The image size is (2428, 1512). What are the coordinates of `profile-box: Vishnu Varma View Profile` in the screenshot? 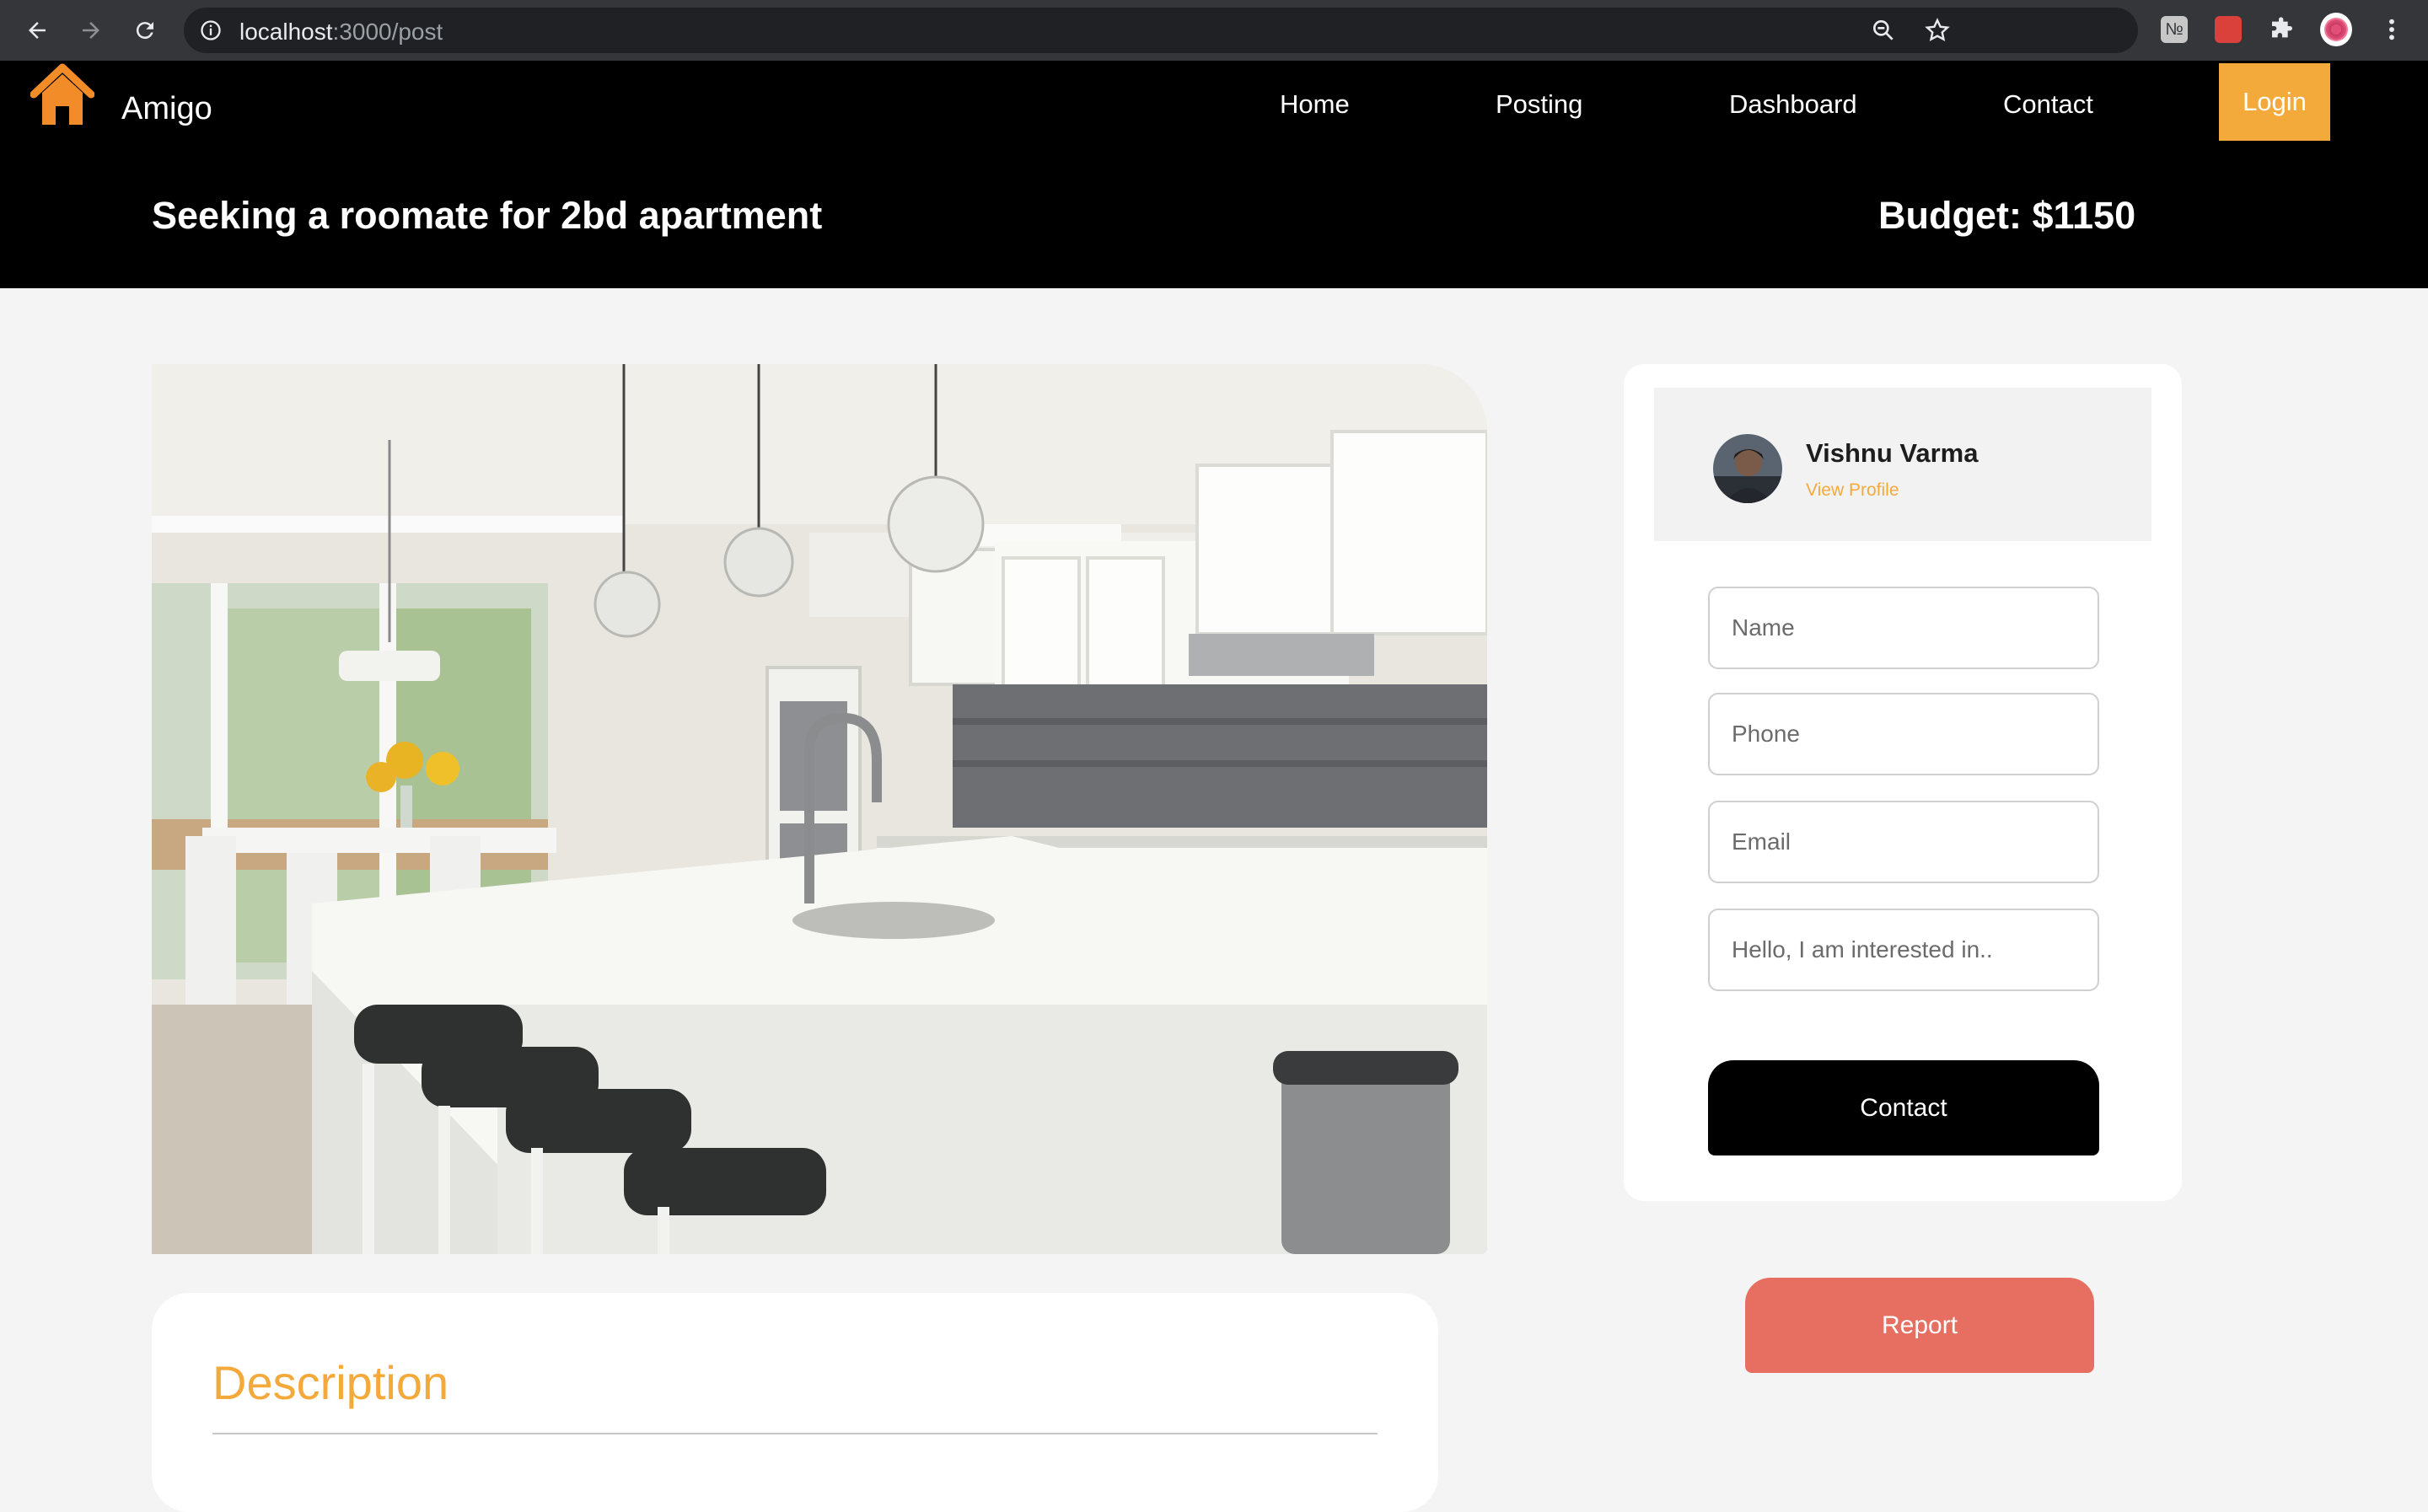 It's located at (1902, 464).